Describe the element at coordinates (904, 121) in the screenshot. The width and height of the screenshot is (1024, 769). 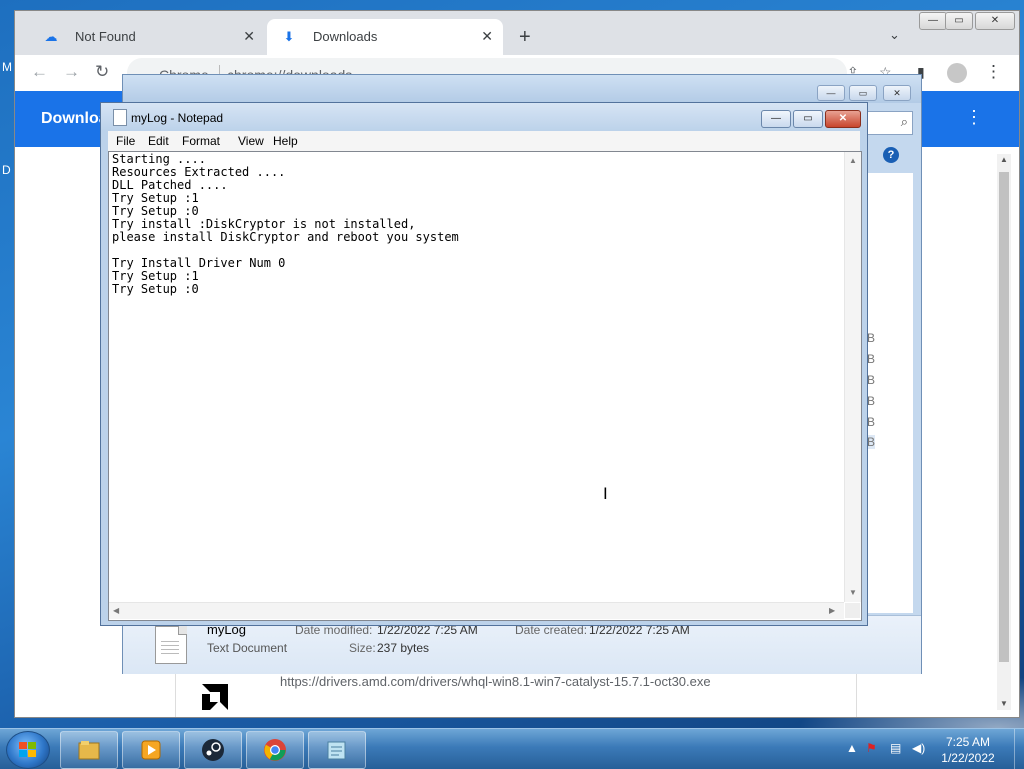
I see `search-icon: ⌕` at that location.